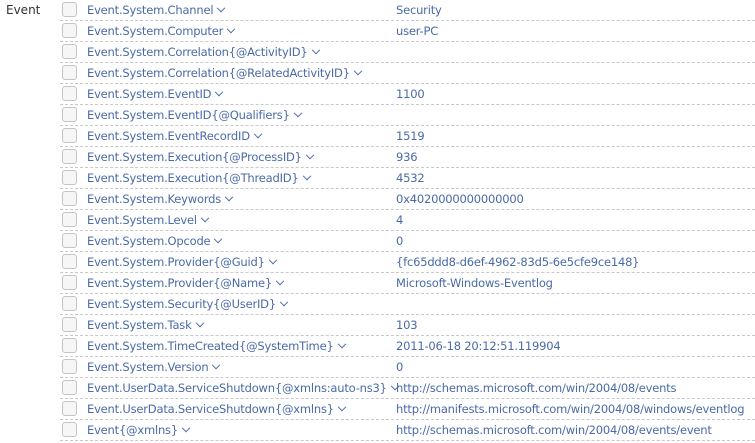 The image size is (755, 443). I want to click on field-name-link: Event.System.Execution{@ProcessID}, so click(201, 157).